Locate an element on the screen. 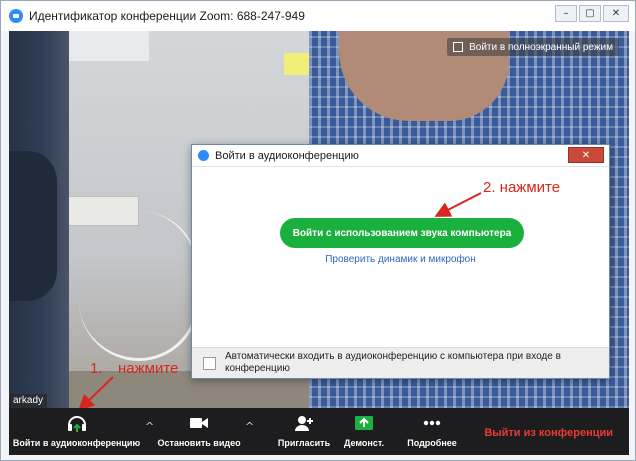 This screenshot has width=636, height=461. leave-meeting-button: Выйти из конференции is located at coordinates (548, 433).